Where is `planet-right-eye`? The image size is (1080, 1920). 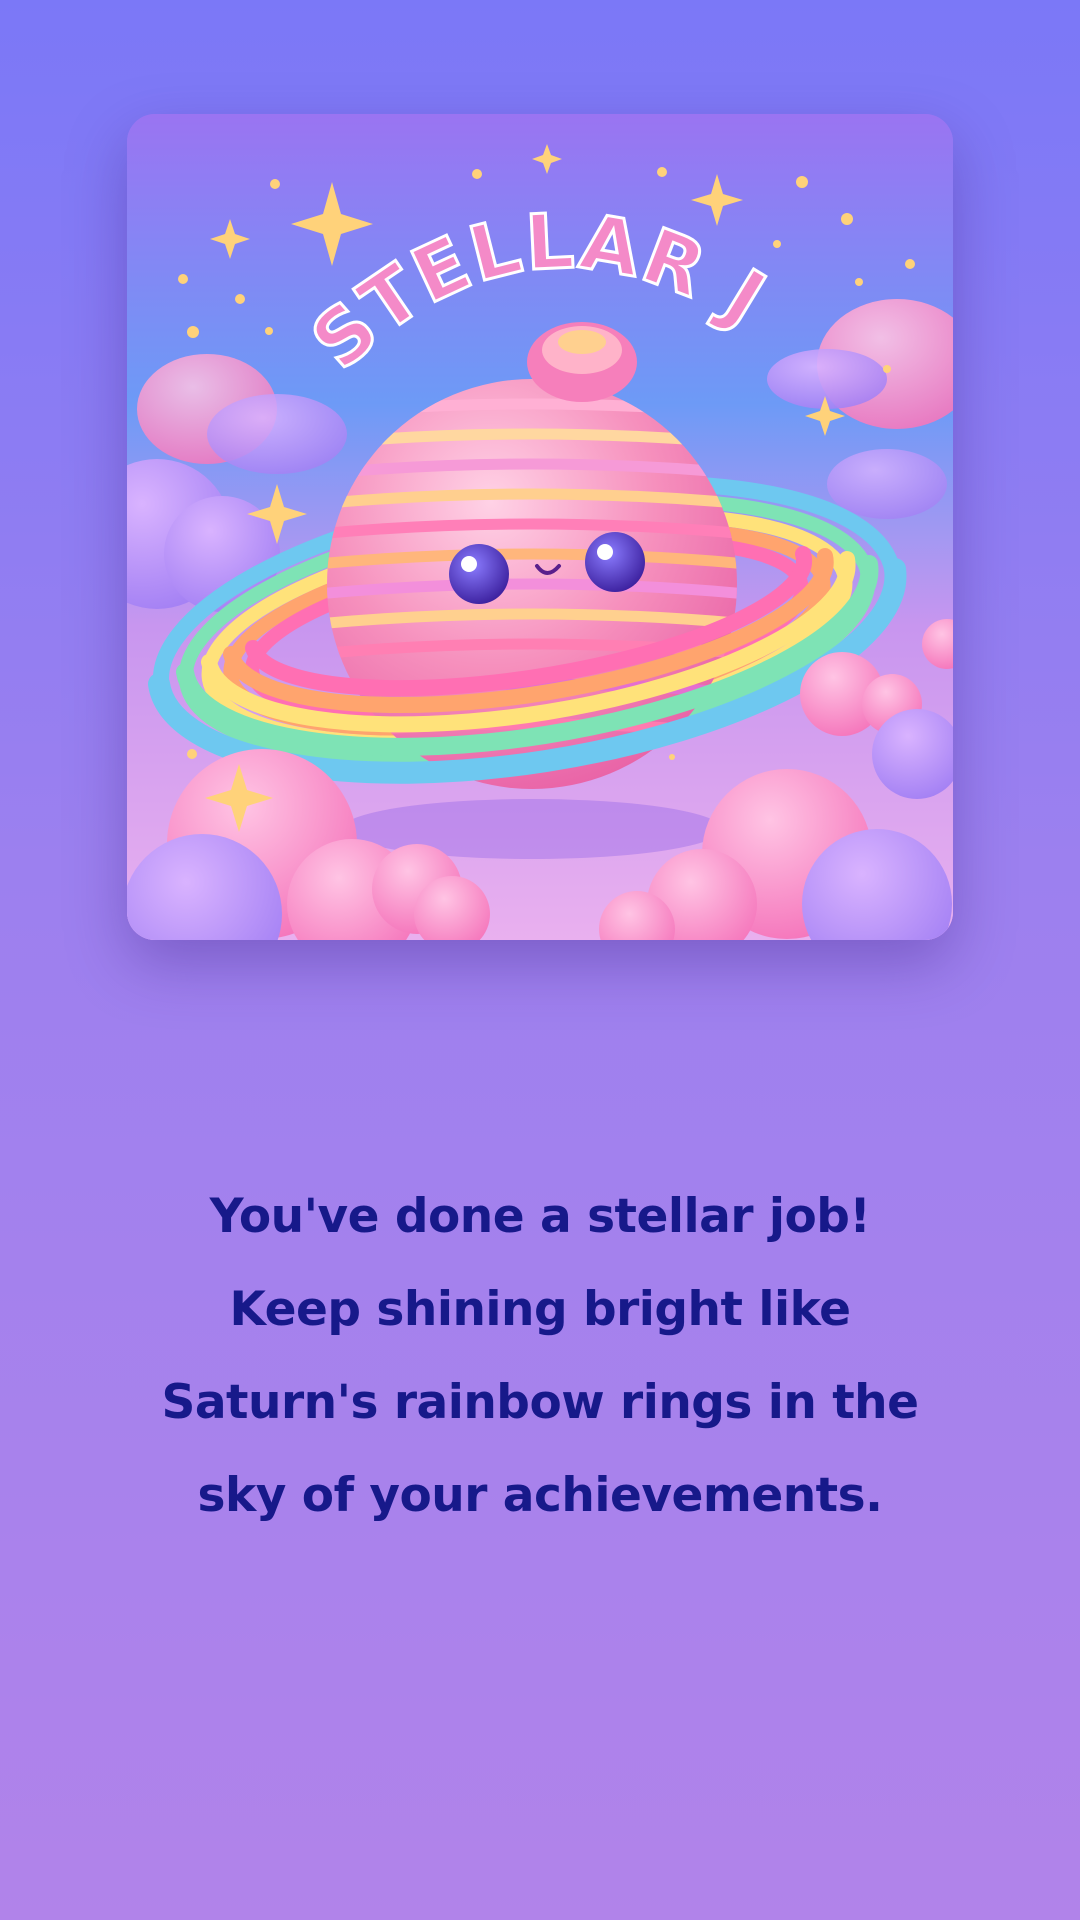
planet-right-eye is located at coordinates (615, 562).